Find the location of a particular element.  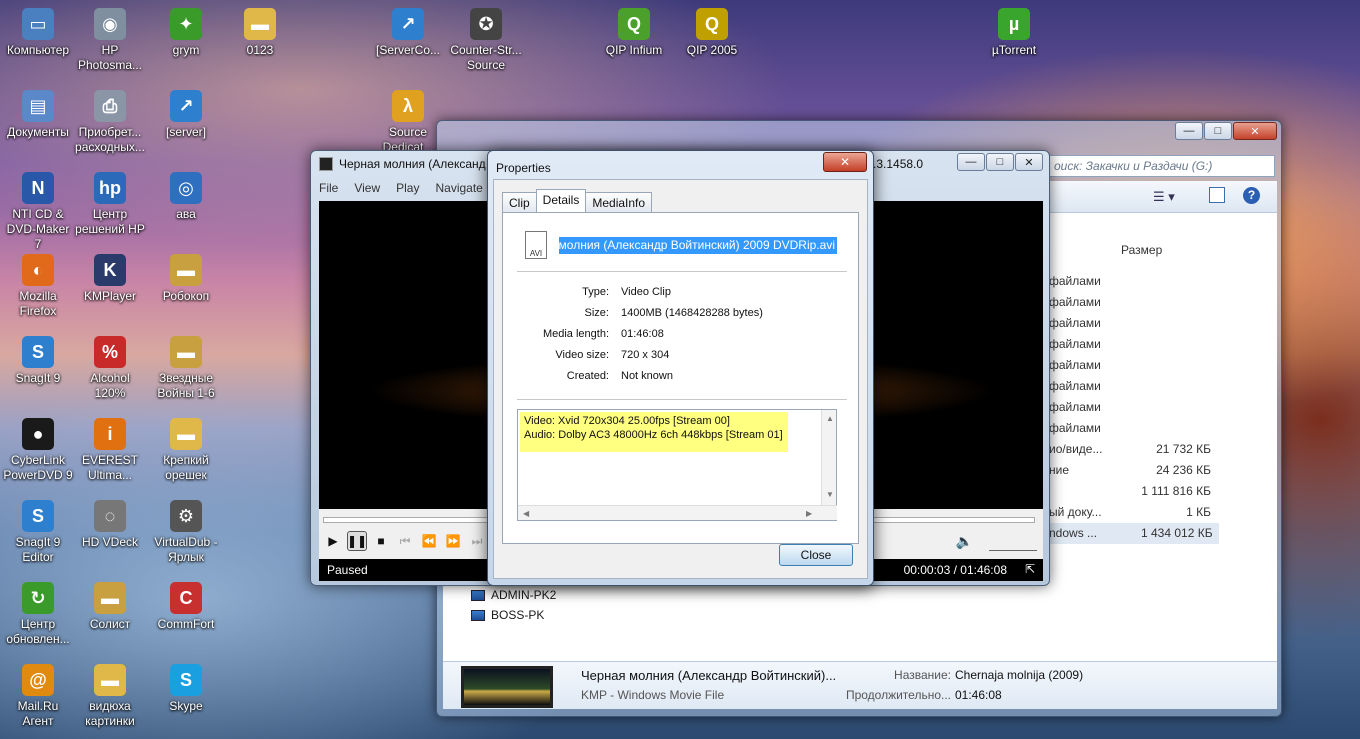

desktop-icon-skype: S Skype is located at coordinates (186, 689).